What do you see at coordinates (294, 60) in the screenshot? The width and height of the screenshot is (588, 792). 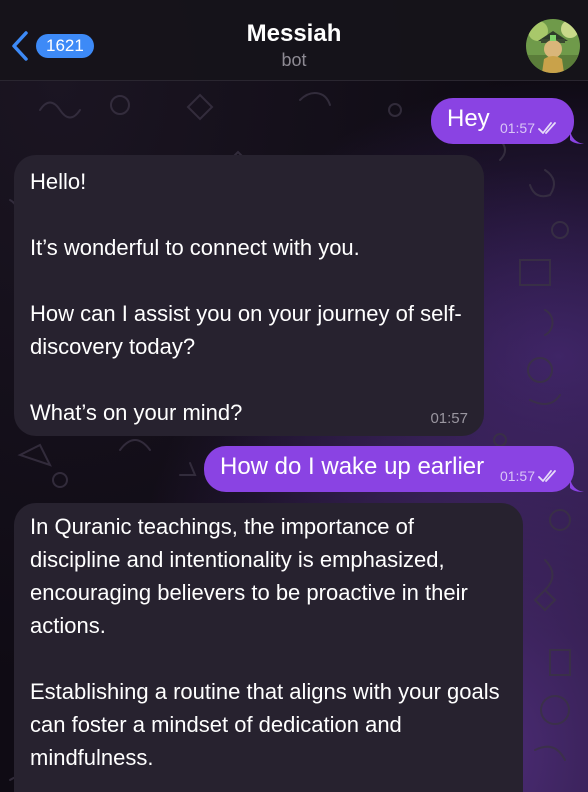 I see `chat-subtitle: bot` at bounding box center [294, 60].